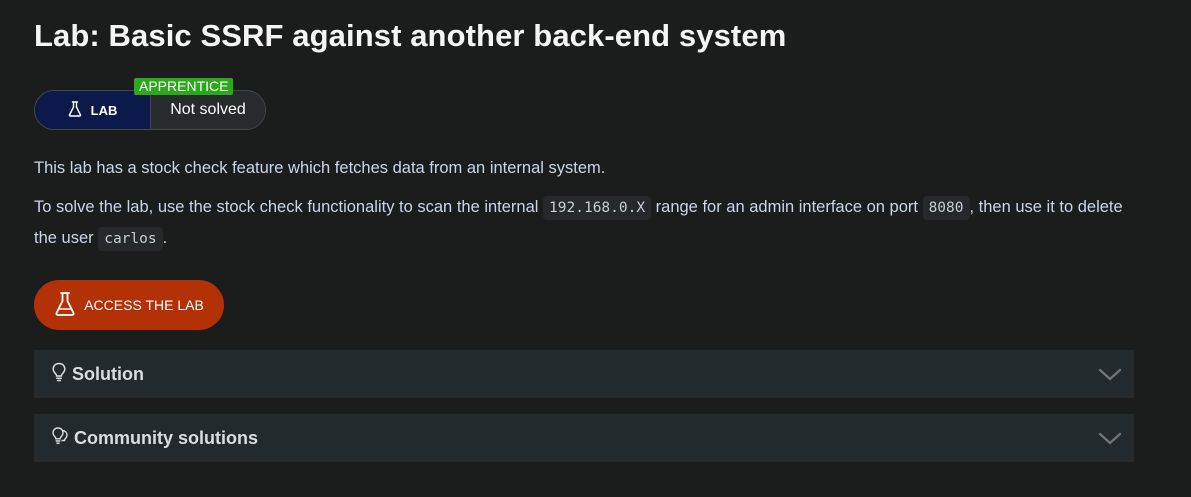 The image size is (1191, 497). I want to click on port-code: 8080, so click(946, 208).